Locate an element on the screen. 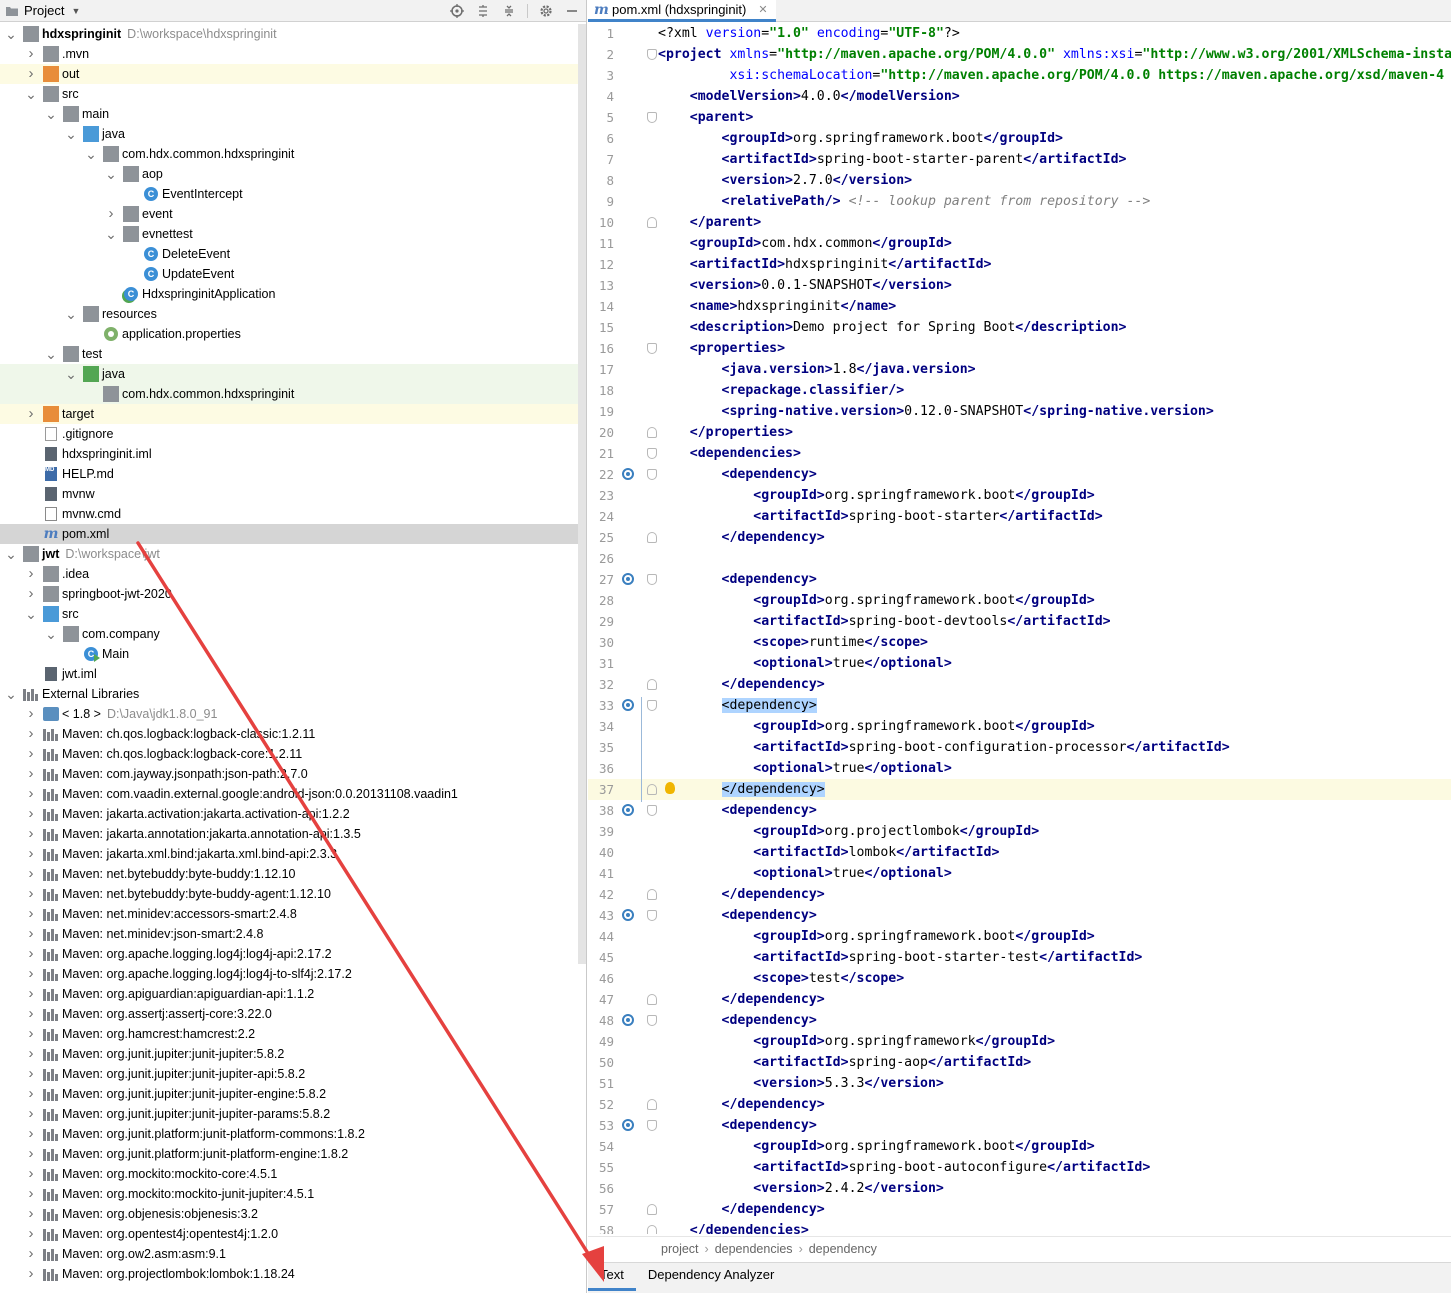 This screenshot has width=1451, height=1293. code-line: 32 </dependency> is located at coordinates (1019, 684).